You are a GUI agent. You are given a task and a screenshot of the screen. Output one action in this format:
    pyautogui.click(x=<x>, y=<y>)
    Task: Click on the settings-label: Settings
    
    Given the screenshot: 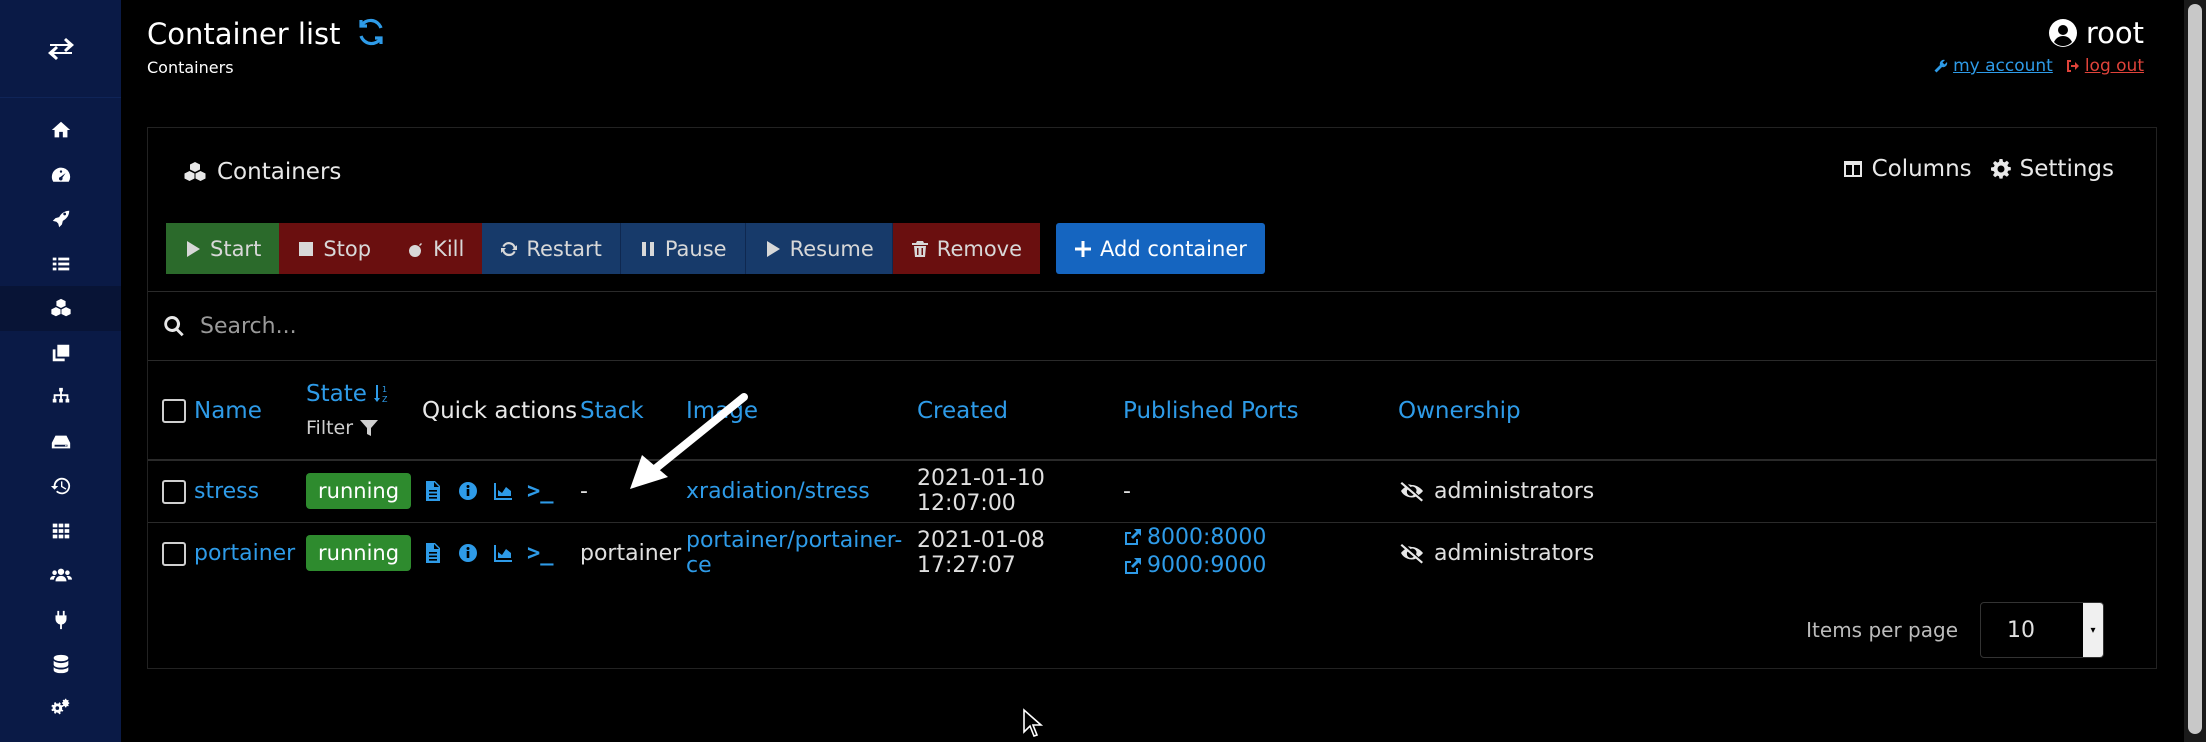 What is the action you would take?
    pyautogui.click(x=2066, y=169)
    